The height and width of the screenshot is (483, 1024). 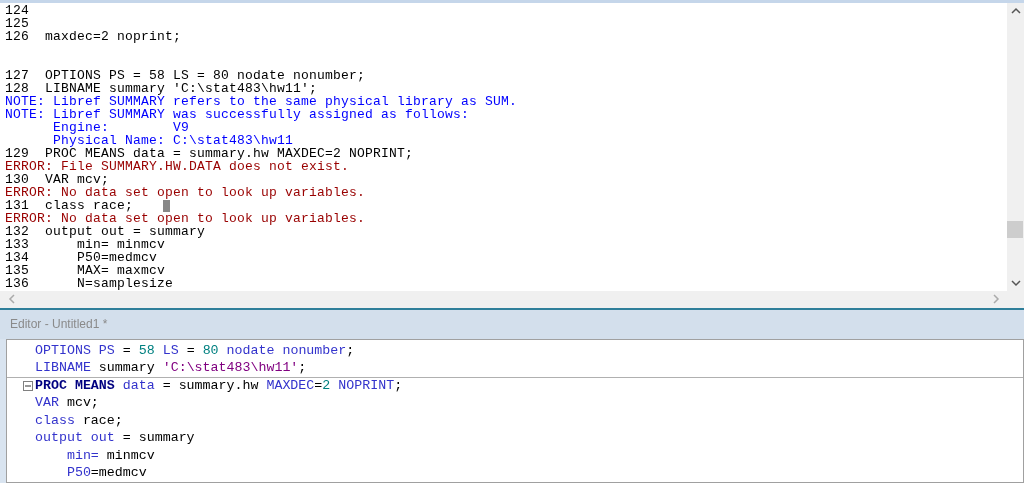 I want to click on line-number: 135, so click(x=17, y=270).